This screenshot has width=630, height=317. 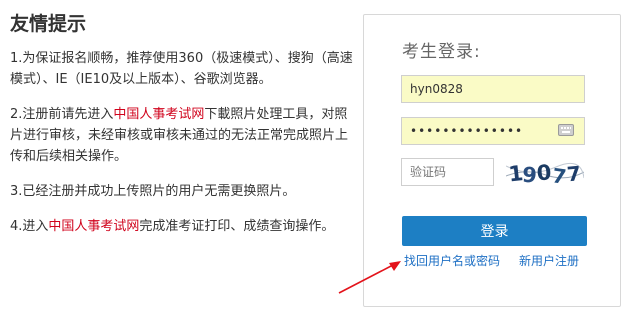 What do you see at coordinates (441, 52) in the screenshot?
I see `login-title: 考生登录:` at bounding box center [441, 52].